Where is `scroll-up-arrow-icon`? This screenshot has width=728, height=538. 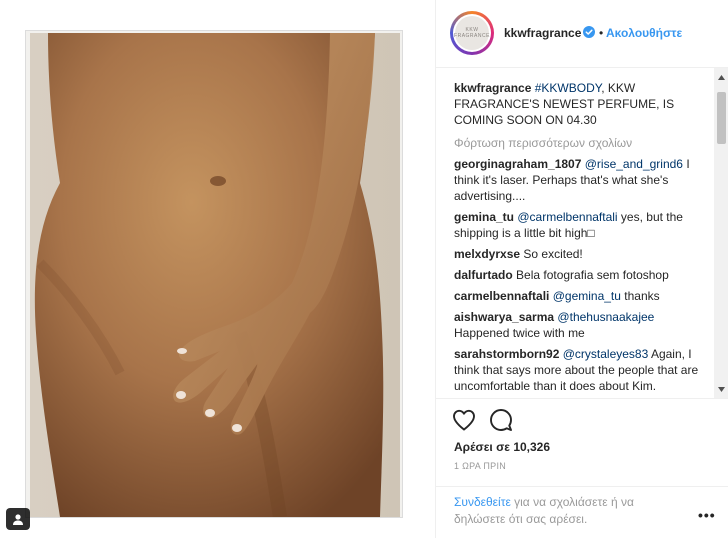
scroll-up-arrow-icon is located at coordinates (721, 77).